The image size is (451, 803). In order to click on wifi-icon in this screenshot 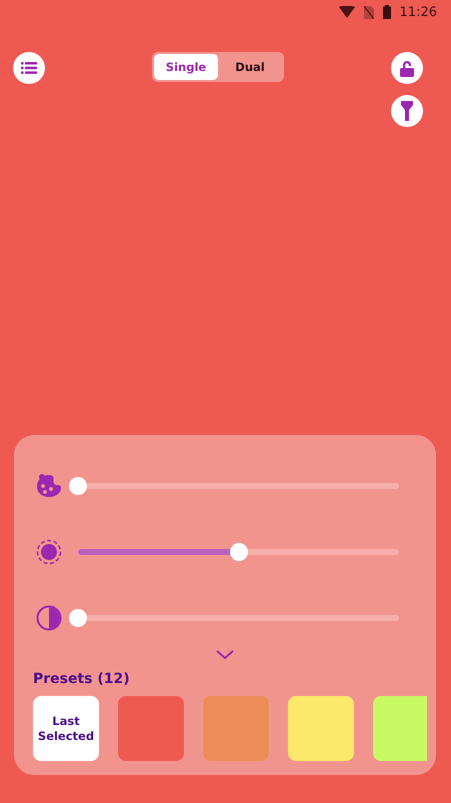, I will do `click(346, 12)`.